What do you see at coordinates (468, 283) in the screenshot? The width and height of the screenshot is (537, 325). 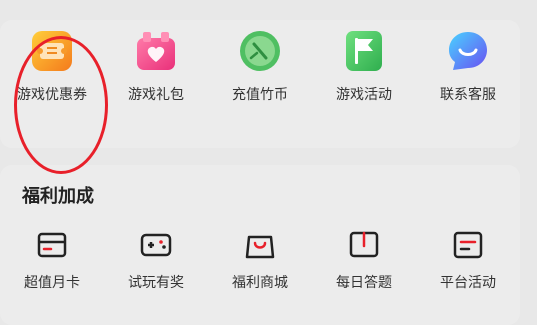 I see `platform-activity-label: 平台活动` at bounding box center [468, 283].